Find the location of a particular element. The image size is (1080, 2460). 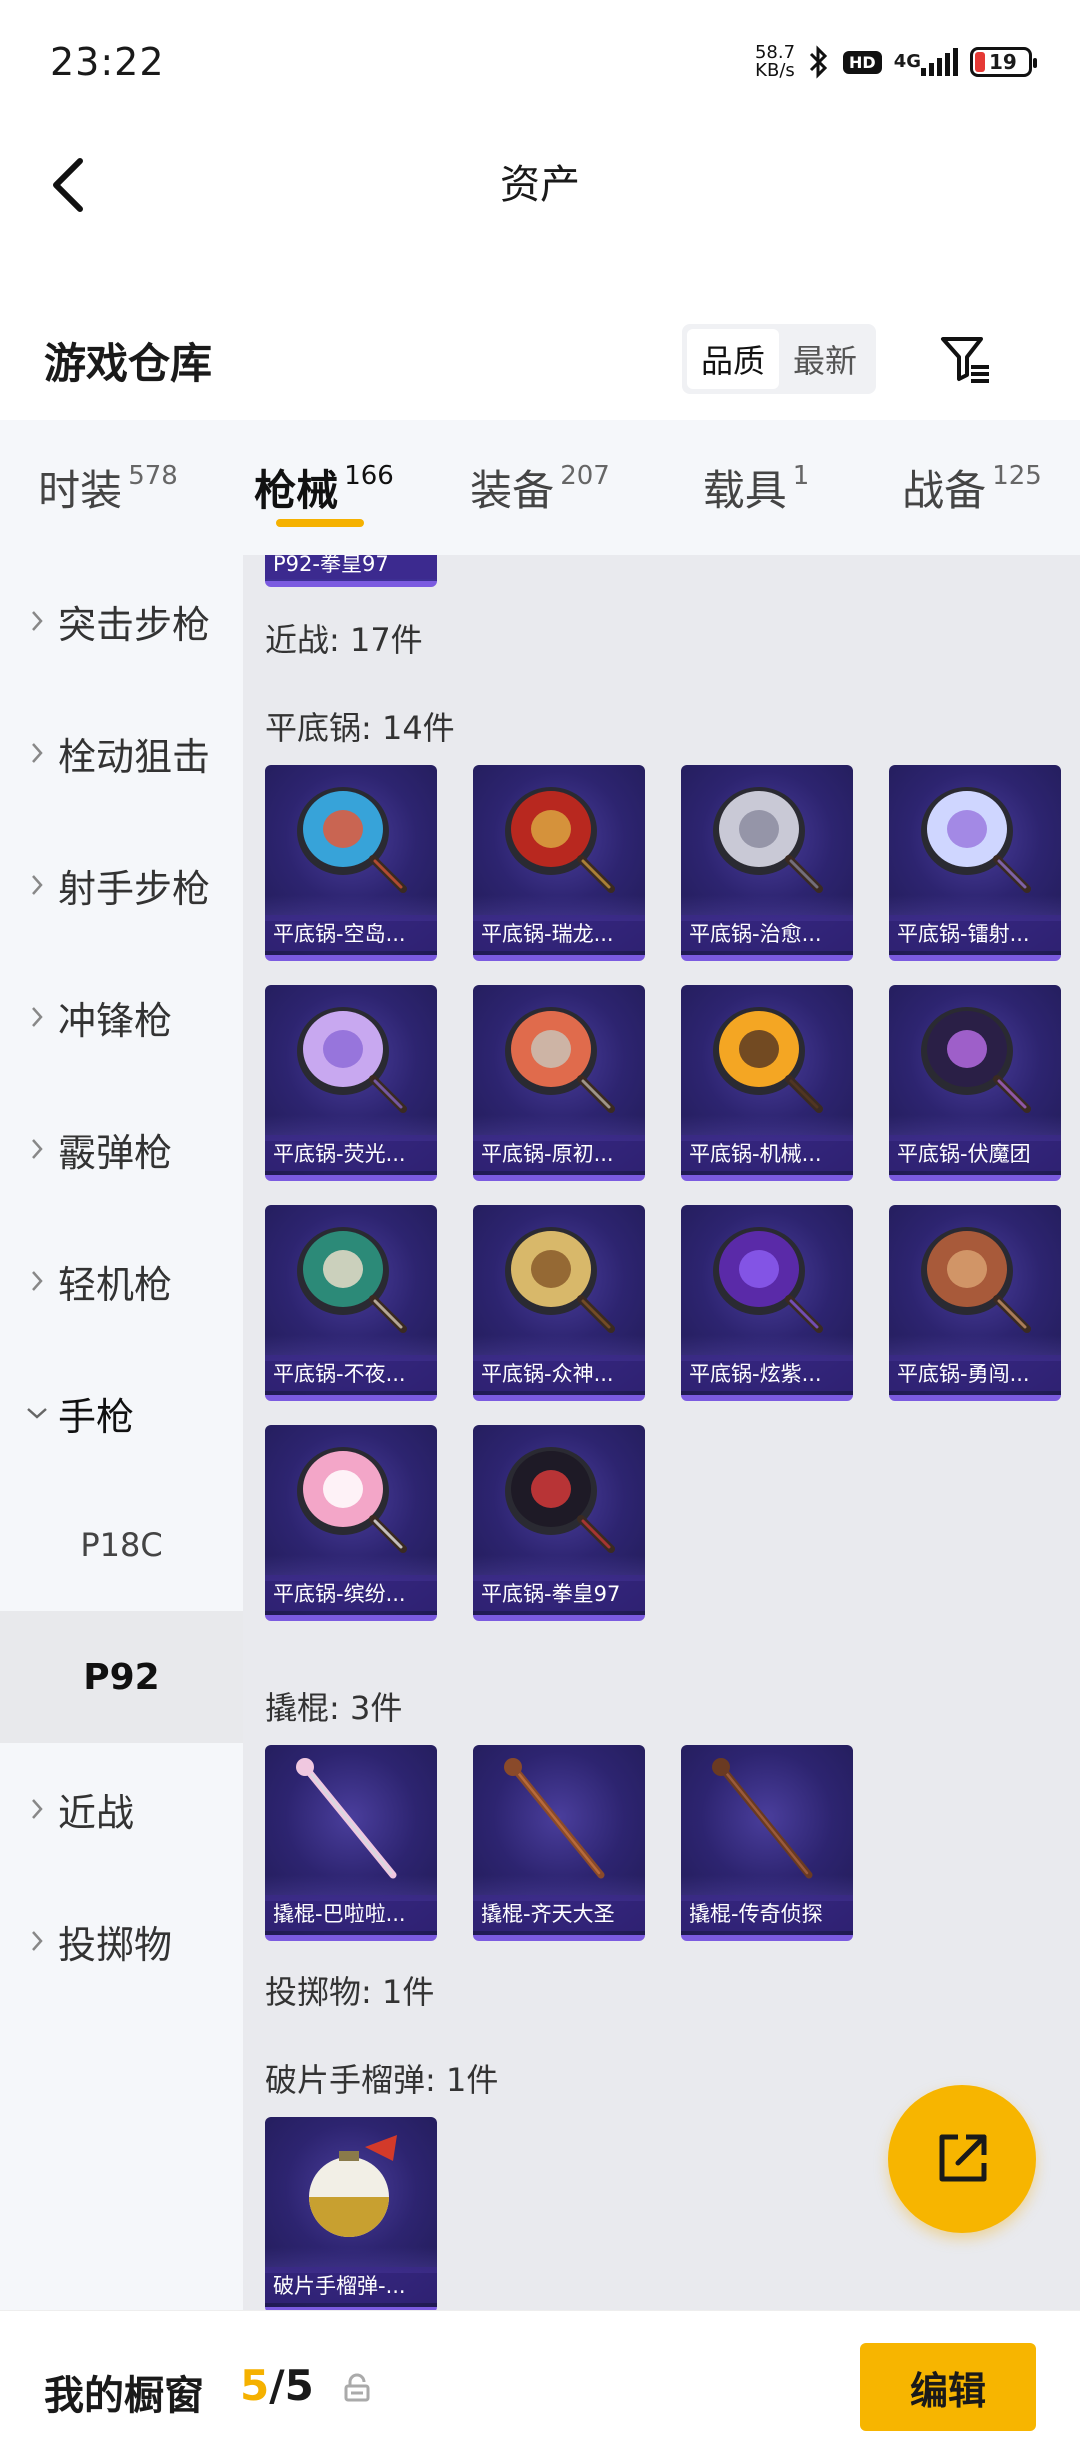

sidebar-item-melee: 近战 is located at coordinates (121, 1809).